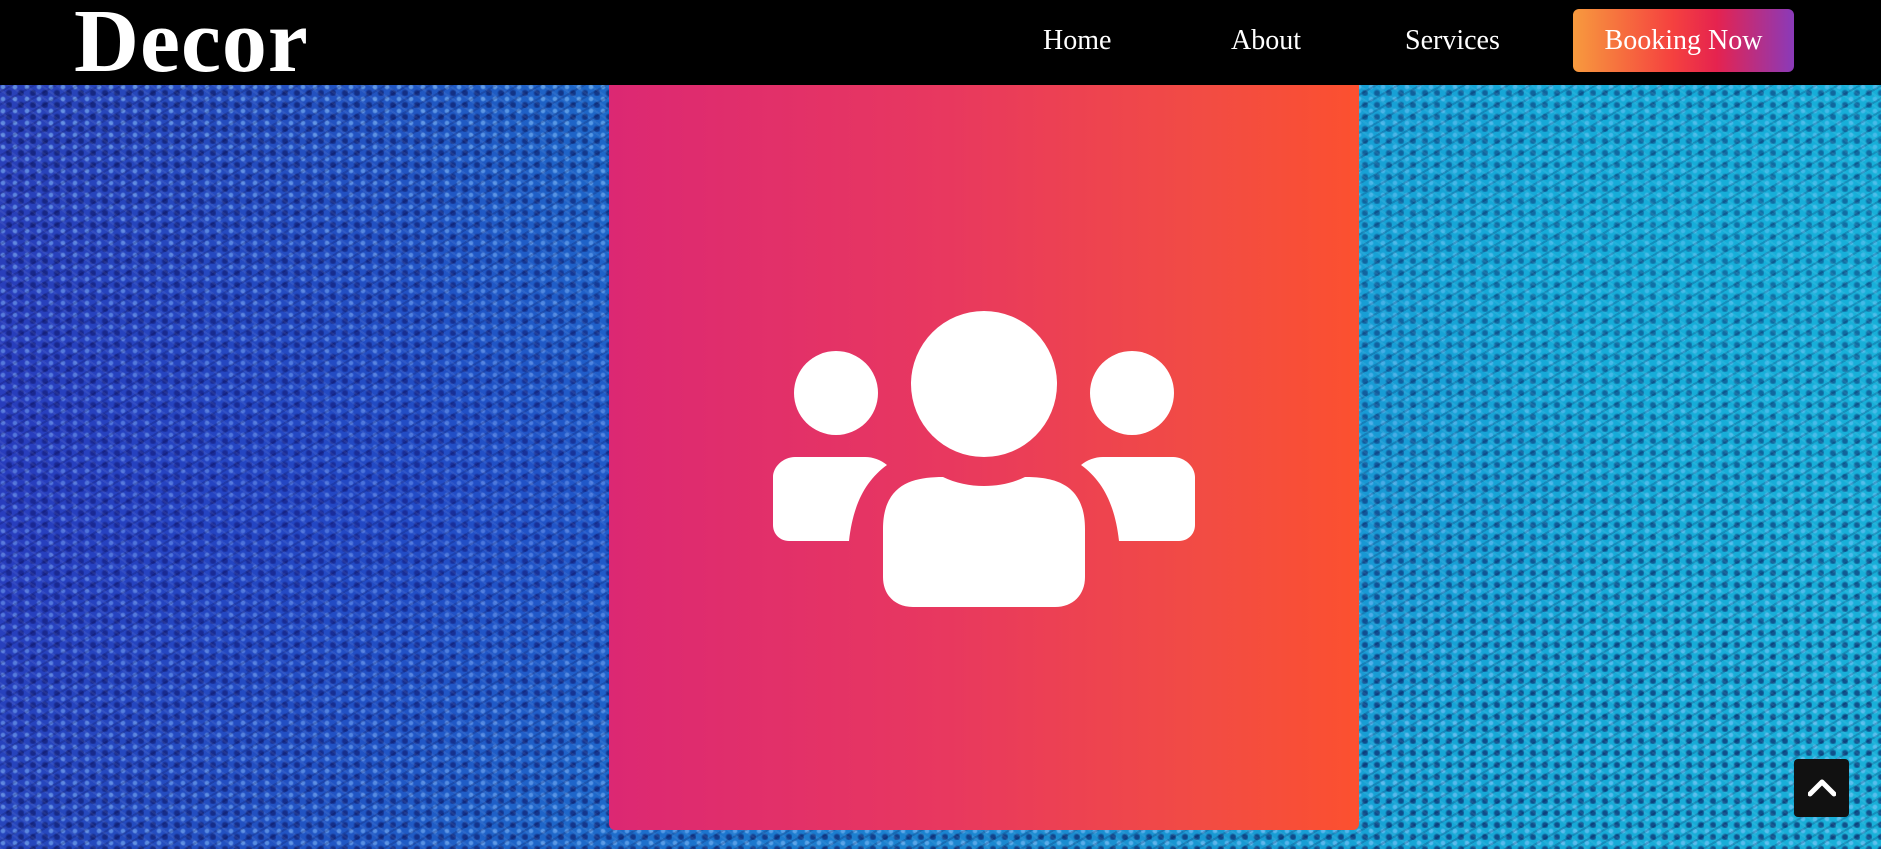 The image size is (1881, 849). I want to click on scroll-to-top-button, so click(1821, 788).